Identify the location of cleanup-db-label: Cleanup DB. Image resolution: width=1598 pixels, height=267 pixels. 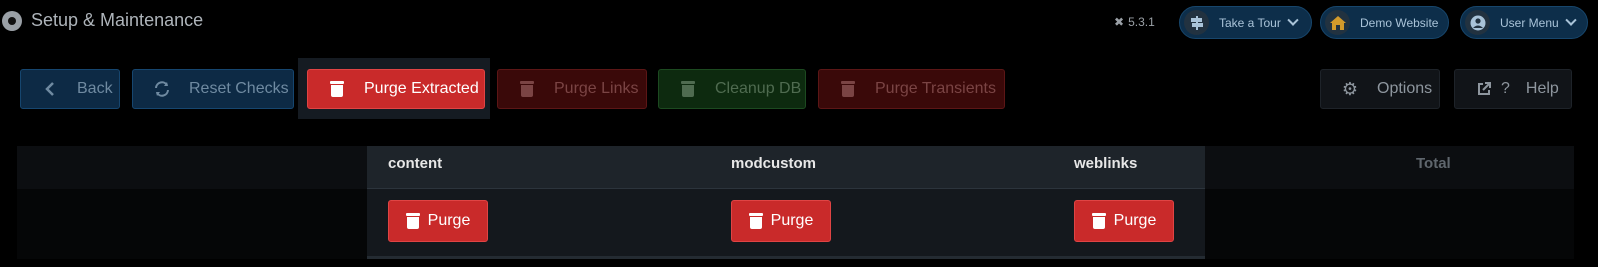
(758, 88).